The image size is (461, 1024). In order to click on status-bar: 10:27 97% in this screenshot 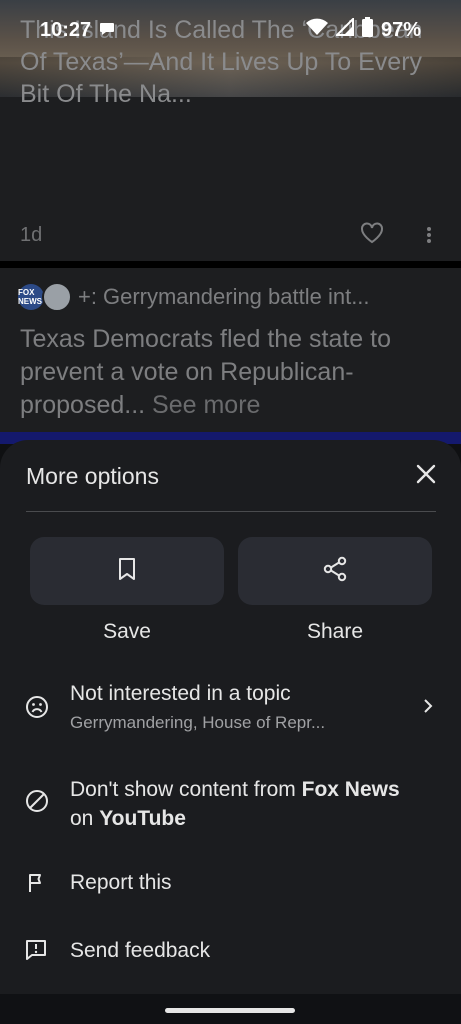, I will do `click(230, 30)`.